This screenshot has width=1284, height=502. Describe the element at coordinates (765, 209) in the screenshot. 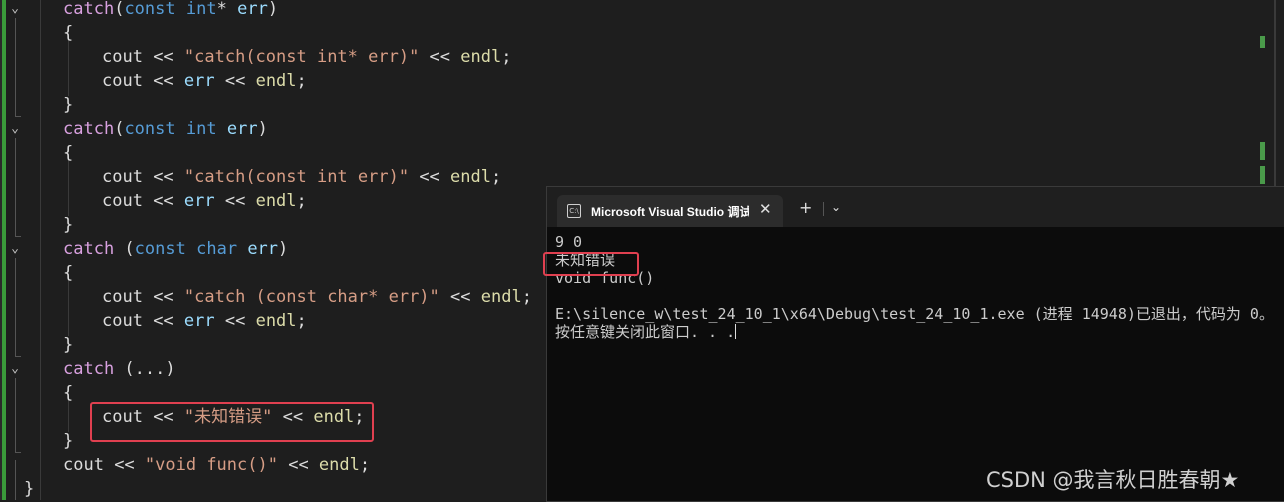

I see `close-icon: ✕` at that location.